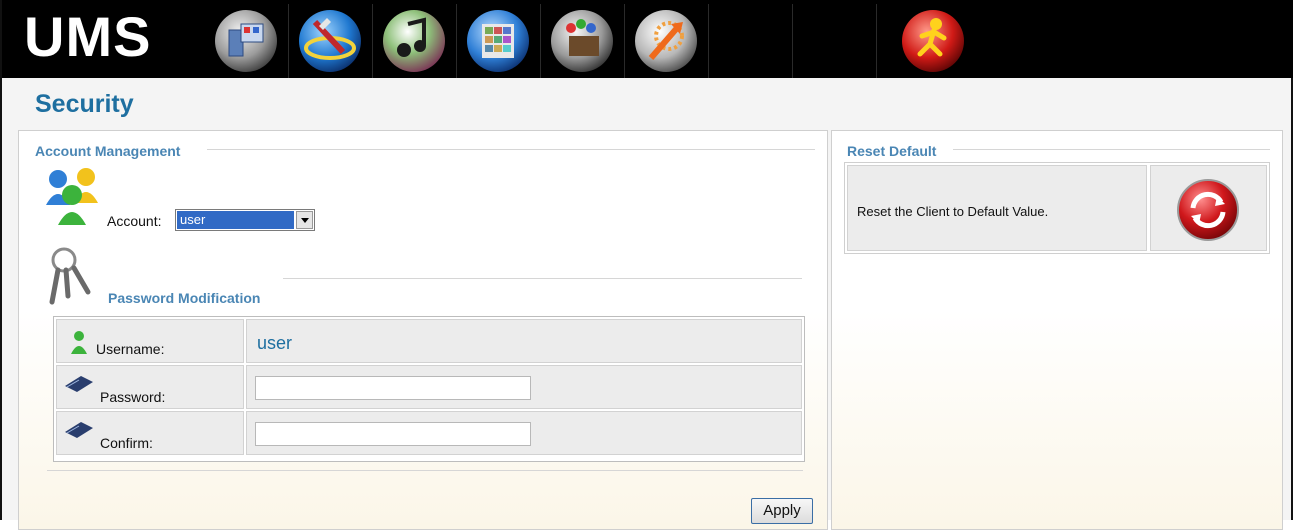 The height and width of the screenshot is (530, 1295). I want to click on confirm-input-cell, so click(524, 433).